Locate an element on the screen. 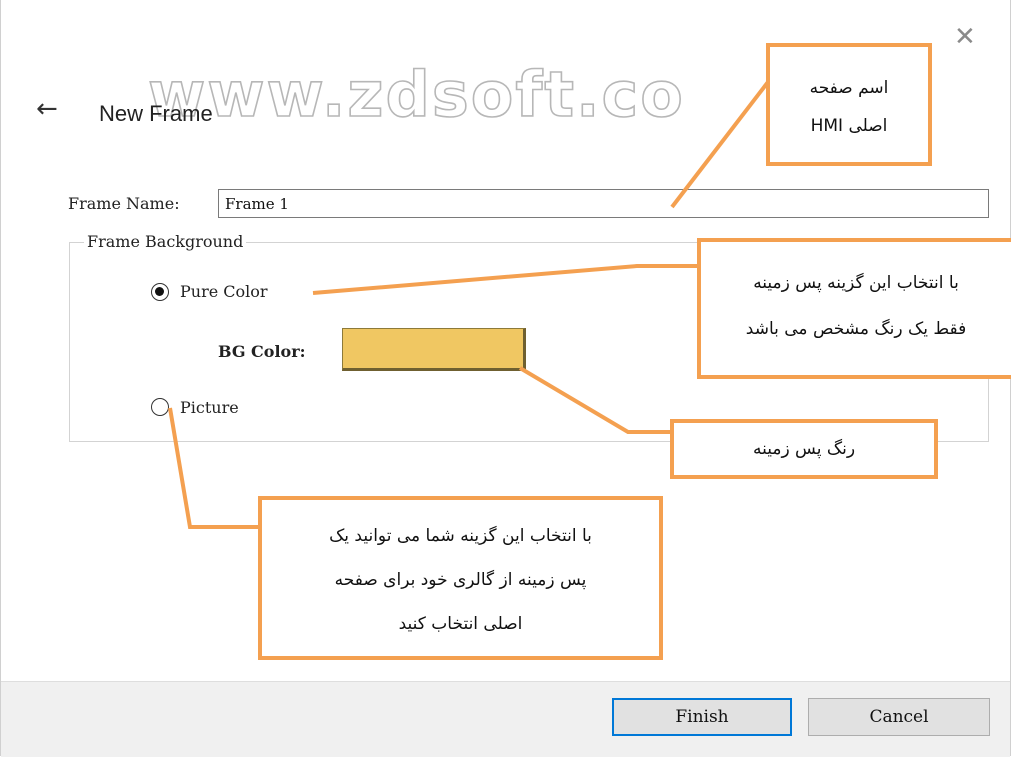 This screenshot has height=757, width=1011. leader-bg-color is located at coordinates (594, 400).